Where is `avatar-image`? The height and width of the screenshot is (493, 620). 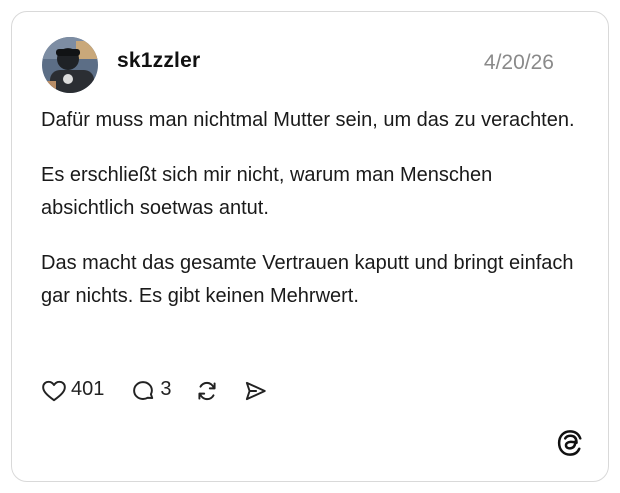 avatar-image is located at coordinates (70, 65).